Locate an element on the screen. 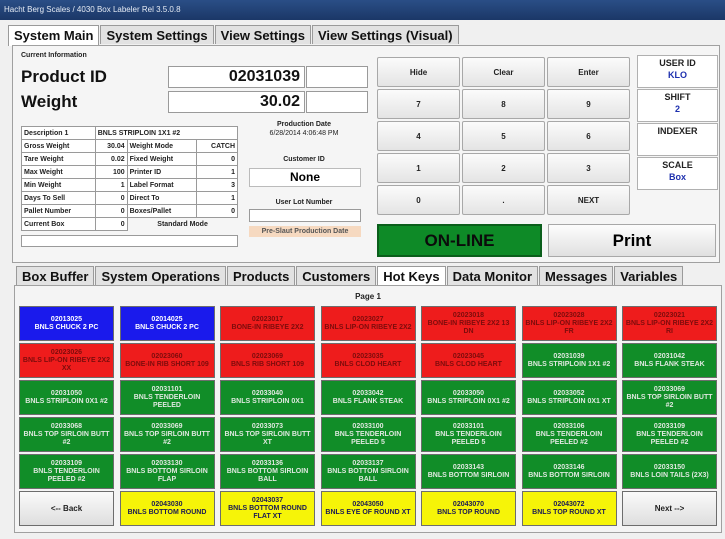 Image resolution: width=725 pixels, height=539 pixels. keypad-6-button: 6 is located at coordinates (588, 136).